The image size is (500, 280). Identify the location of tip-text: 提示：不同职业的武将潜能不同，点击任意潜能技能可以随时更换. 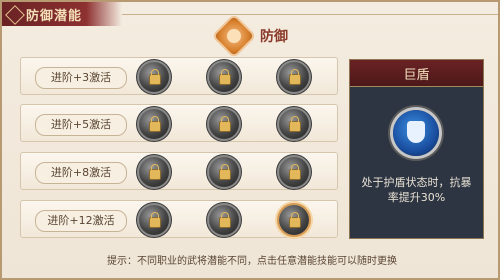
(252, 261).